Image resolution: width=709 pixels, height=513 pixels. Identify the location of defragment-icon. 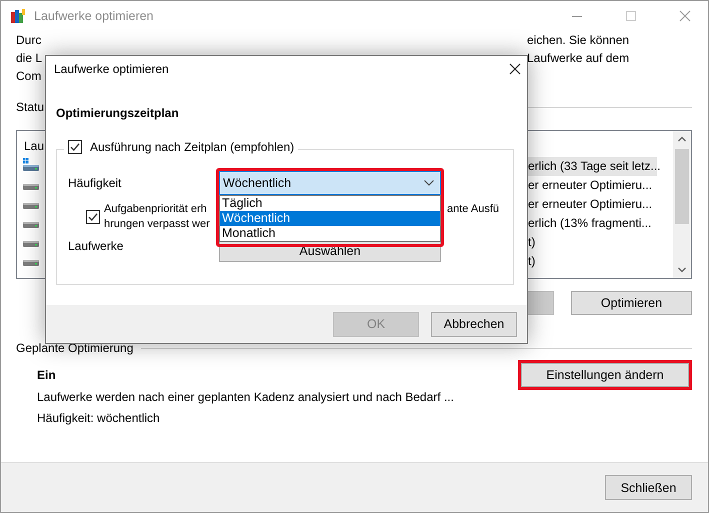
(18, 16).